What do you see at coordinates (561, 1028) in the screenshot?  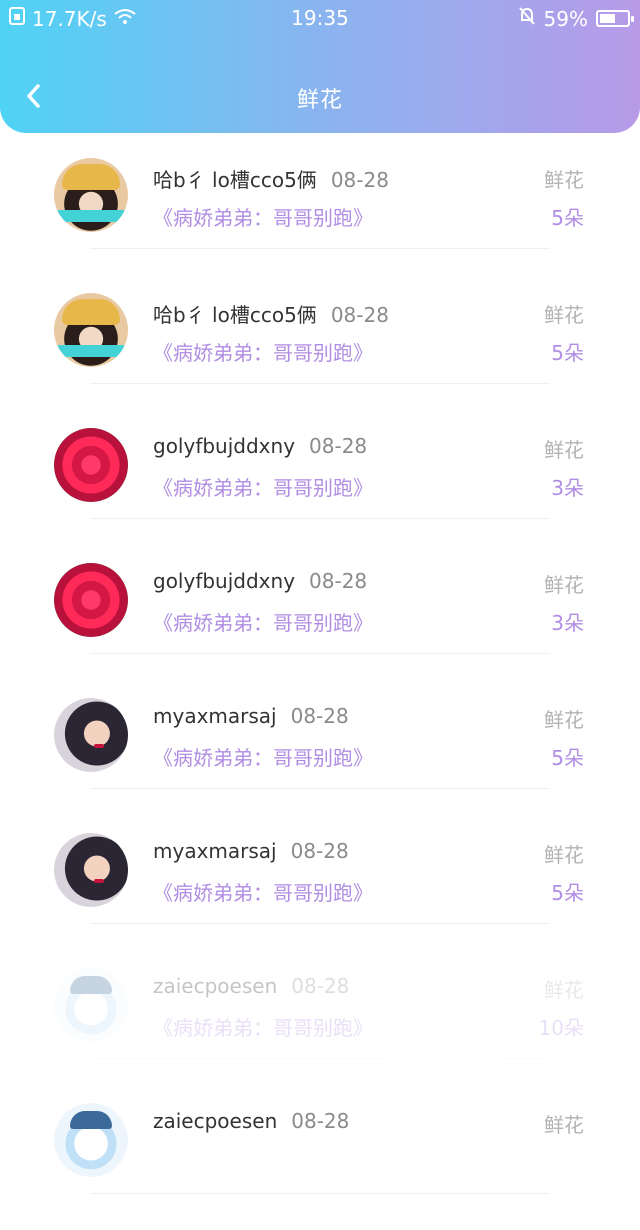 I see `gift-count: 10朵` at bounding box center [561, 1028].